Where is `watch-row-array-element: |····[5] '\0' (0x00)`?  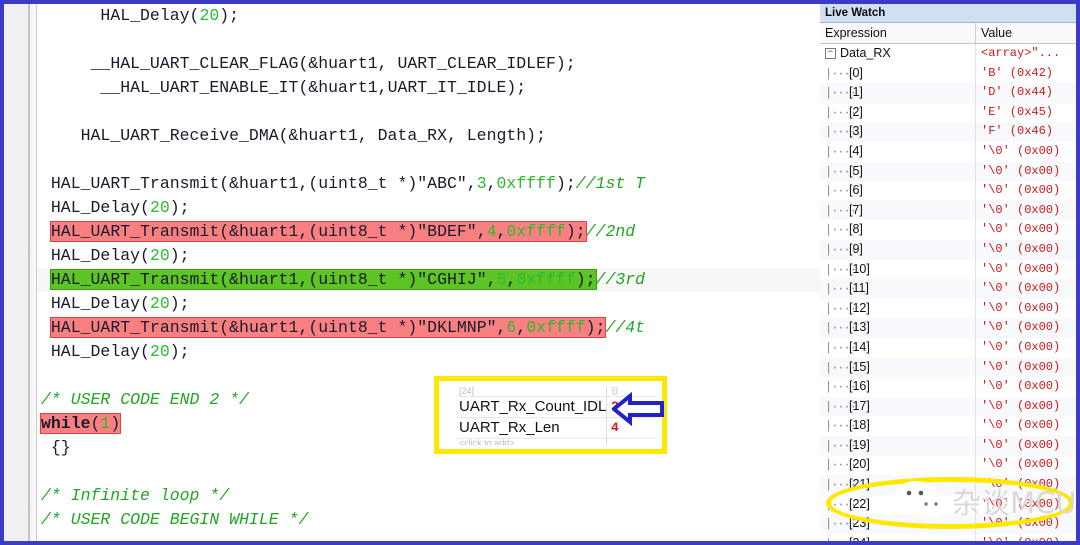 watch-row-array-element: |····[5] '\0' (0x00) is located at coordinates (948, 171).